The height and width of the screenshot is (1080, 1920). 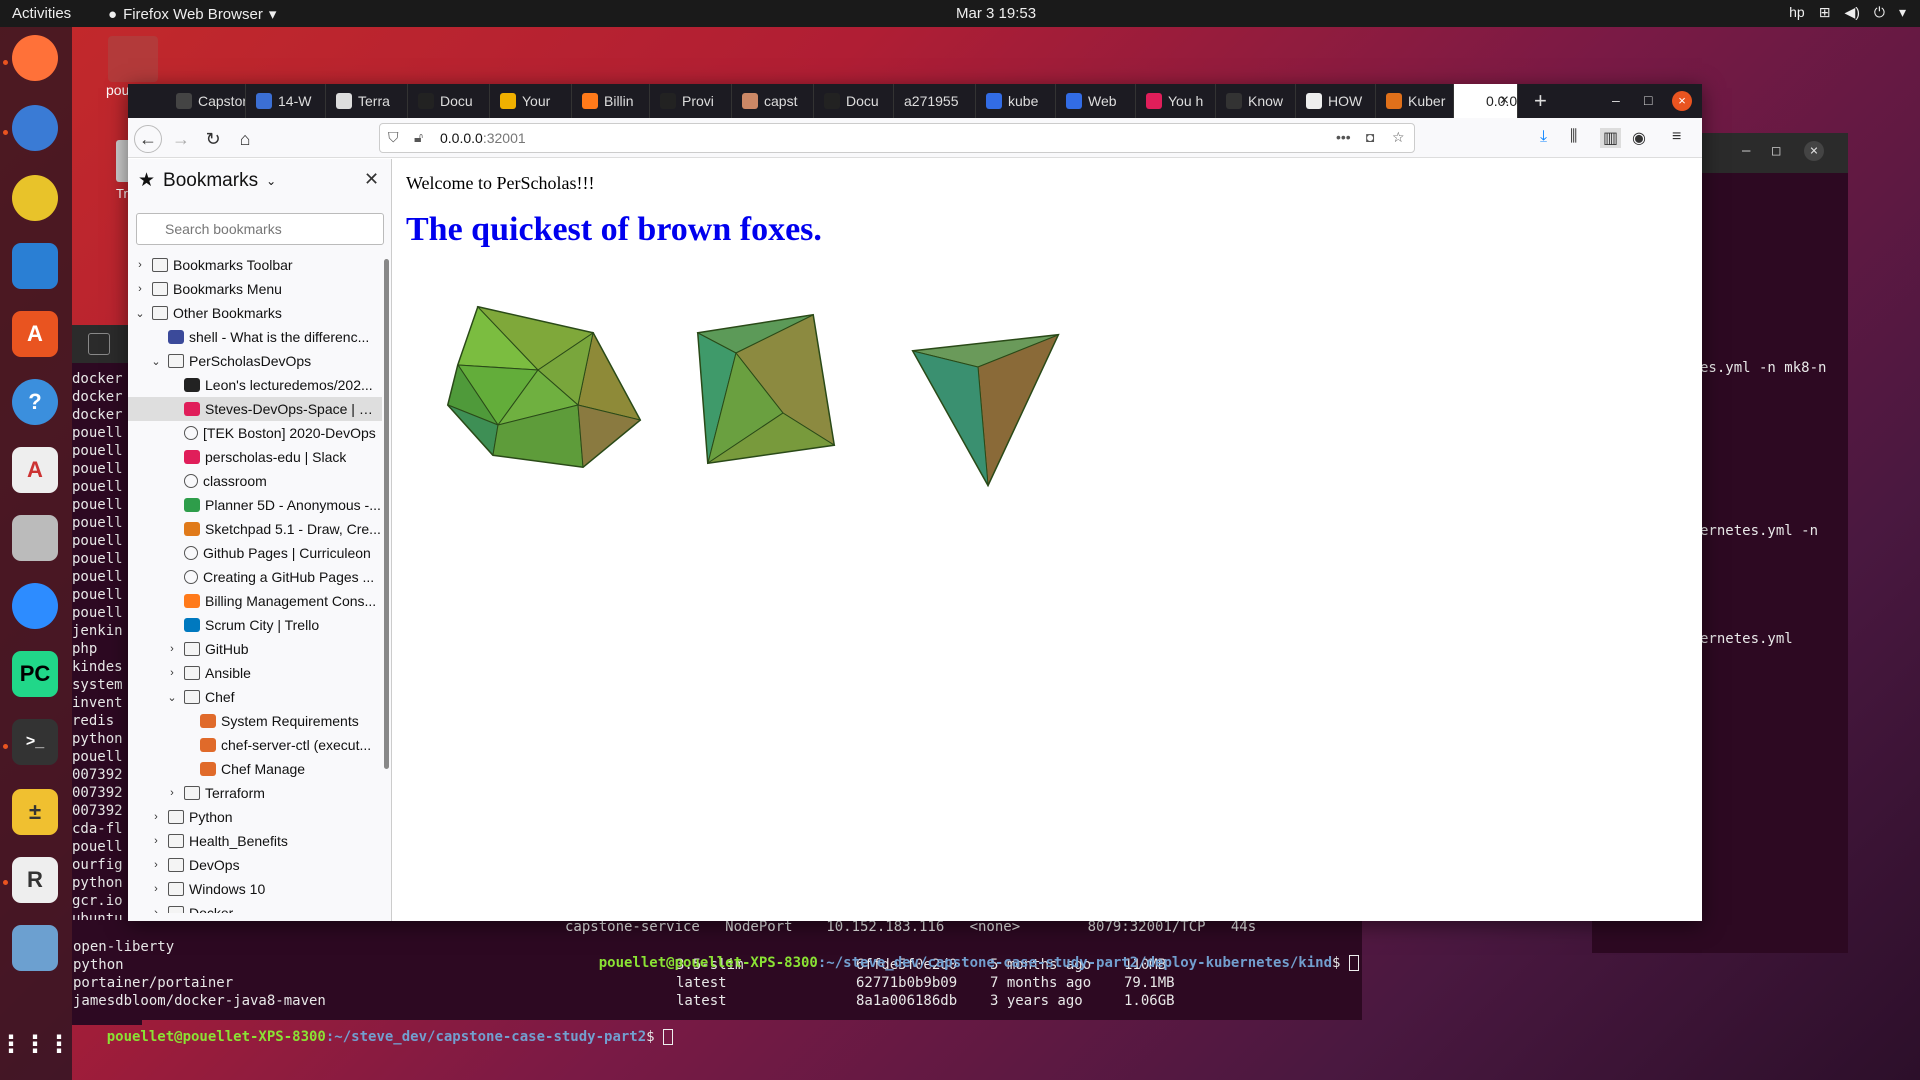 What do you see at coordinates (1814, 151) in the screenshot?
I see `close-icon: ×` at bounding box center [1814, 151].